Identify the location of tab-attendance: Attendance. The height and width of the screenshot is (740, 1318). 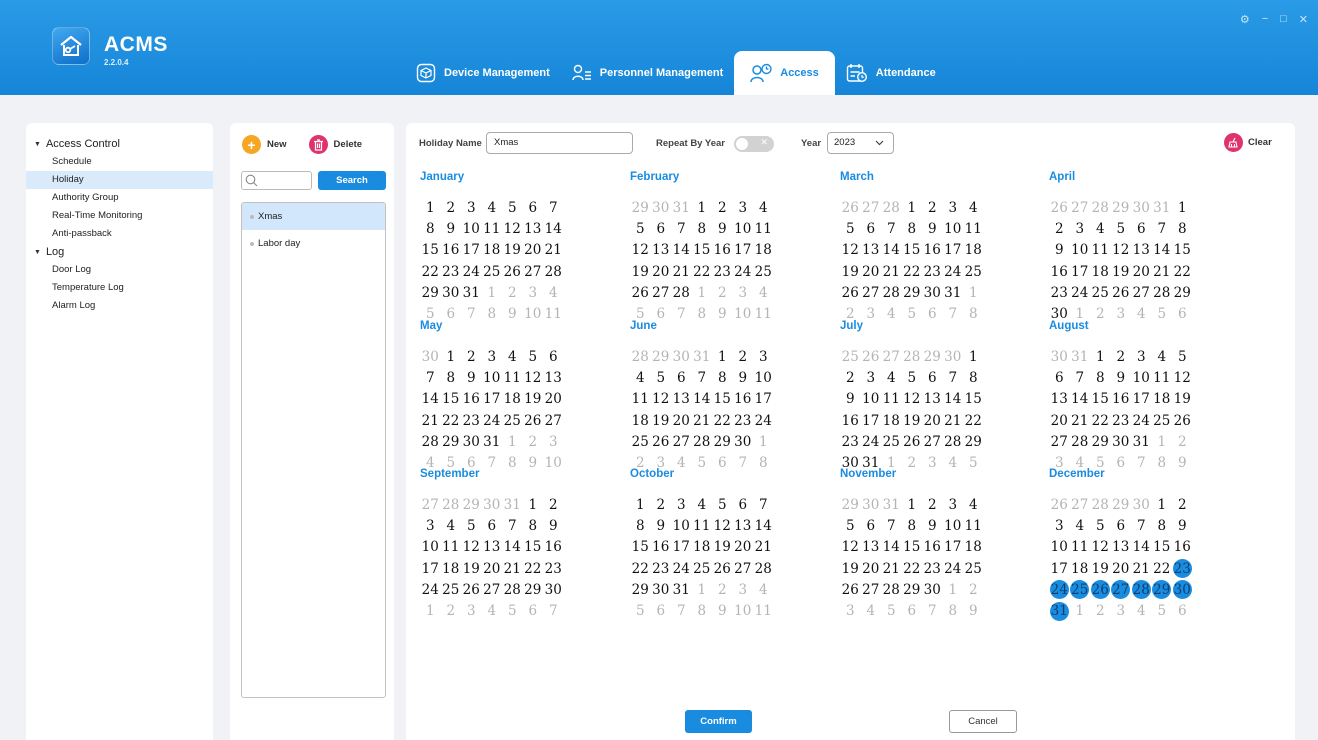
(891, 73).